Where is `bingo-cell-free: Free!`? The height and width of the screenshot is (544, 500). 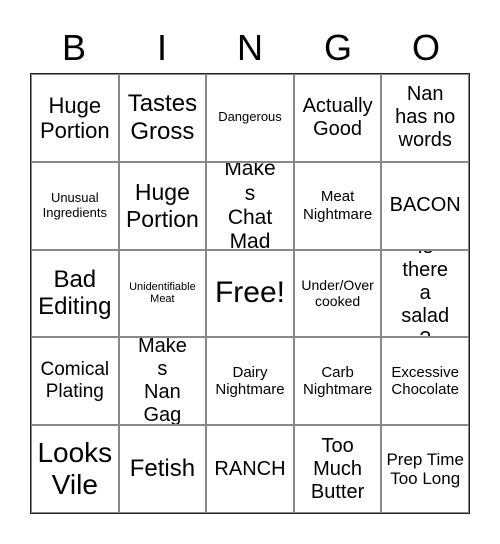
bingo-cell-free: Free! is located at coordinates (250, 293).